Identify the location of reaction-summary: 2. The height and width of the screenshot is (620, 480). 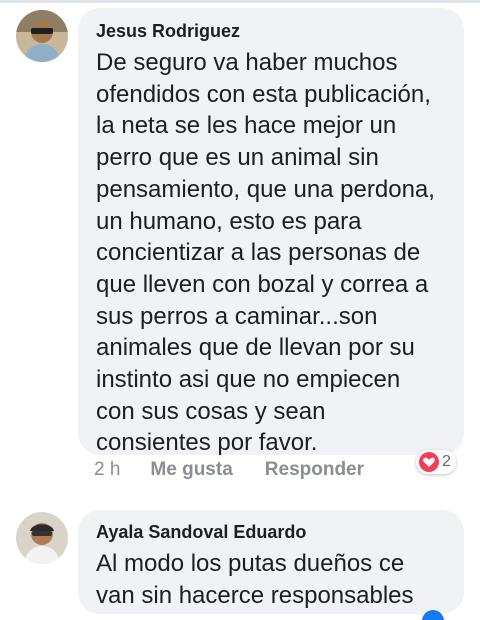
(436, 462).